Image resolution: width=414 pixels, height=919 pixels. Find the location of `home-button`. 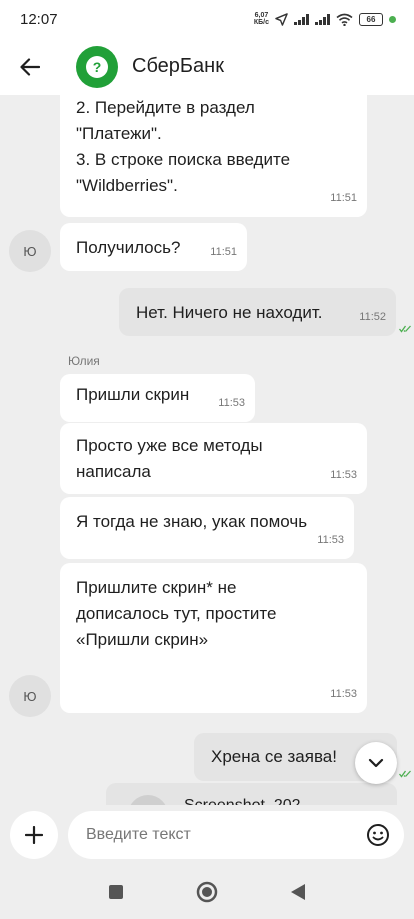

home-button is located at coordinates (207, 892).